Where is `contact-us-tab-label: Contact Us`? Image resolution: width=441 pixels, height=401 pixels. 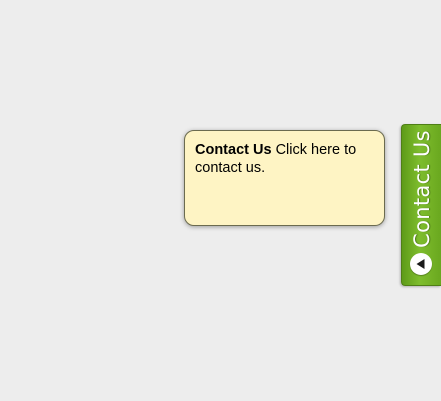
contact-us-tab-label: Contact Us is located at coordinates (422, 189).